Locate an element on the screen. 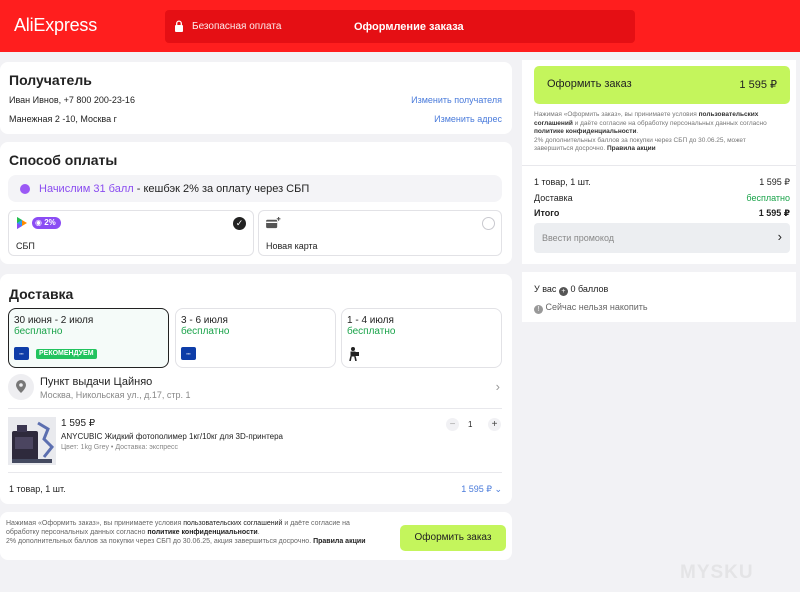 The width and height of the screenshot is (800, 592). summary-delivery-label: Доставка is located at coordinates (553, 198).